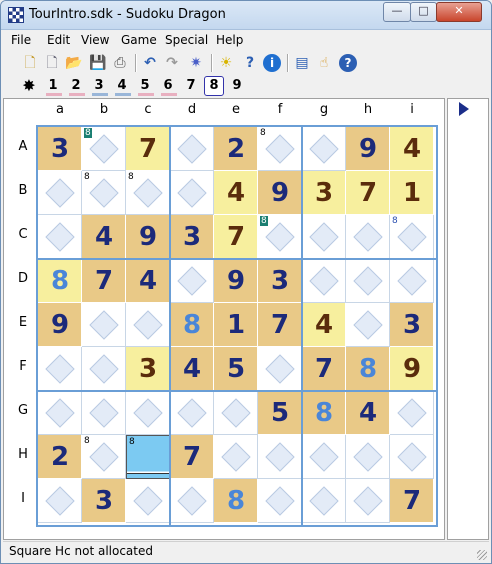 This screenshot has height=564, width=492. I want to click on number-button-3: 3, so click(99, 86).